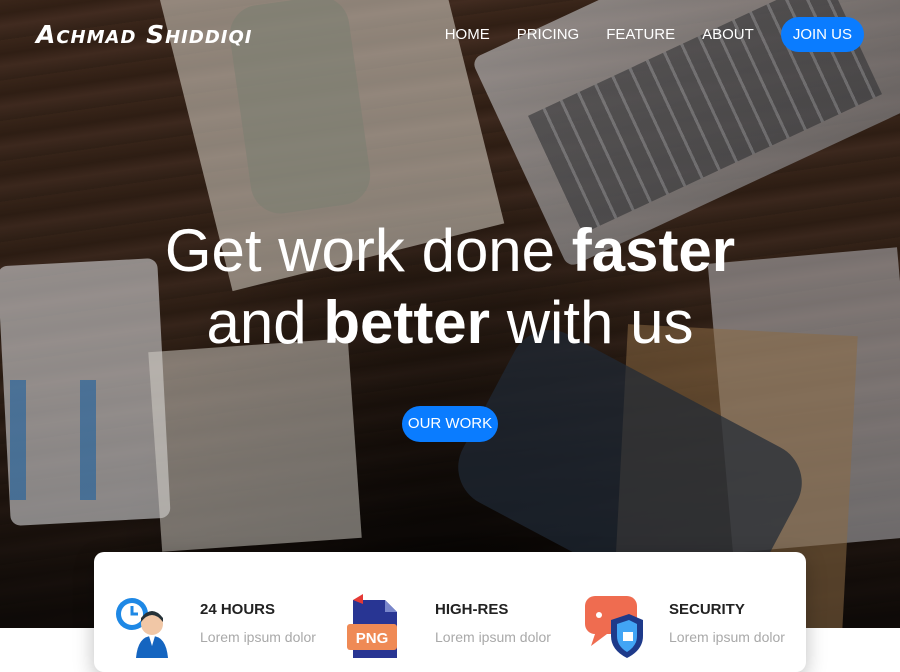 The height and width of the screenshot is (672, 900). What do you see at coordinates (472, 609) in the screenshot?
I see `feature-title: HIGH-RES` at bounding box center [472, 609].